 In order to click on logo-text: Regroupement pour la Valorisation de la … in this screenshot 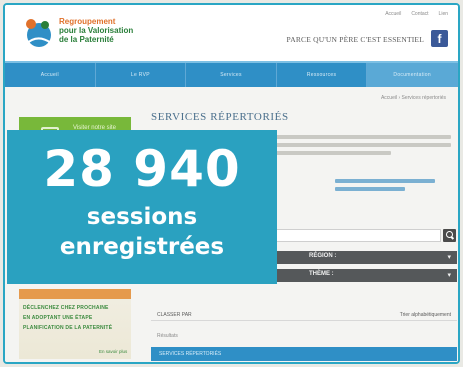, I will do `click(96, 30)`.